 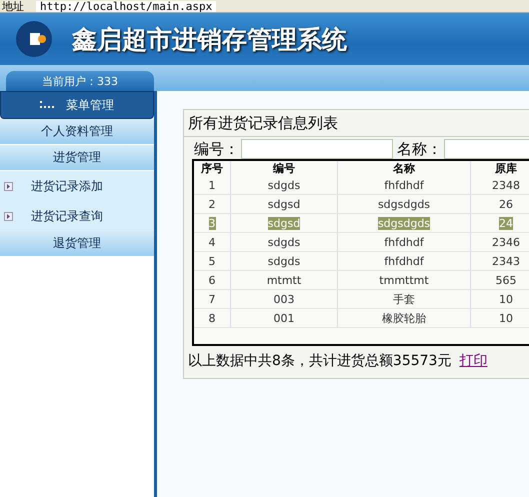 What do you see at coordinates (13, 6) in the screenshot?
I see `address-label: 地址` at bounding box center [13, 6].